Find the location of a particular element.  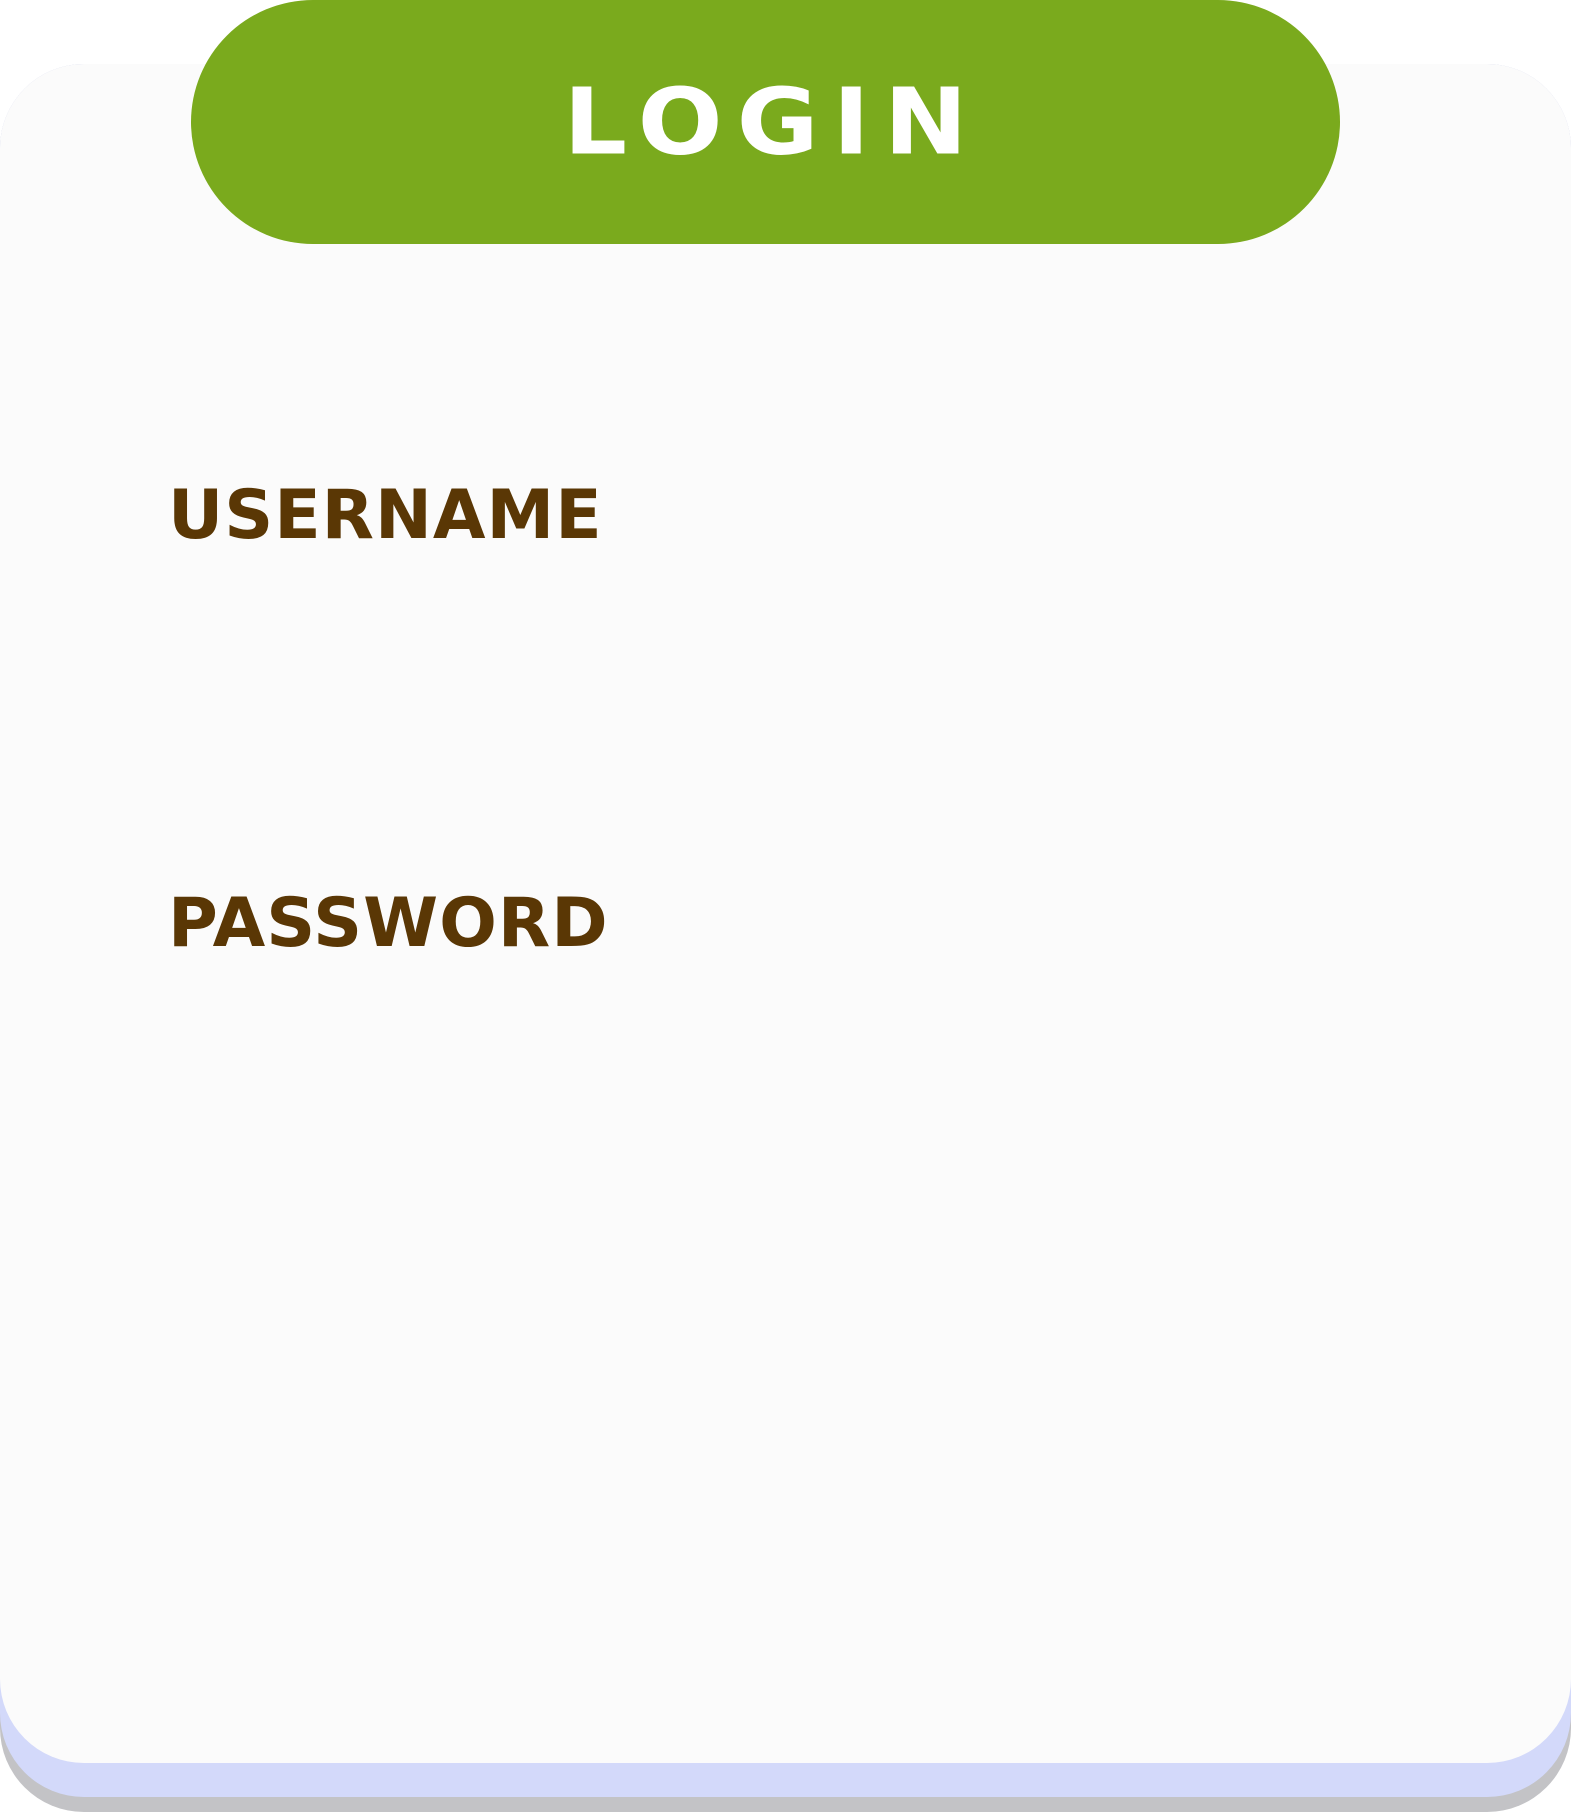

page-title: LOGIN is located at coordinates (772, 121).